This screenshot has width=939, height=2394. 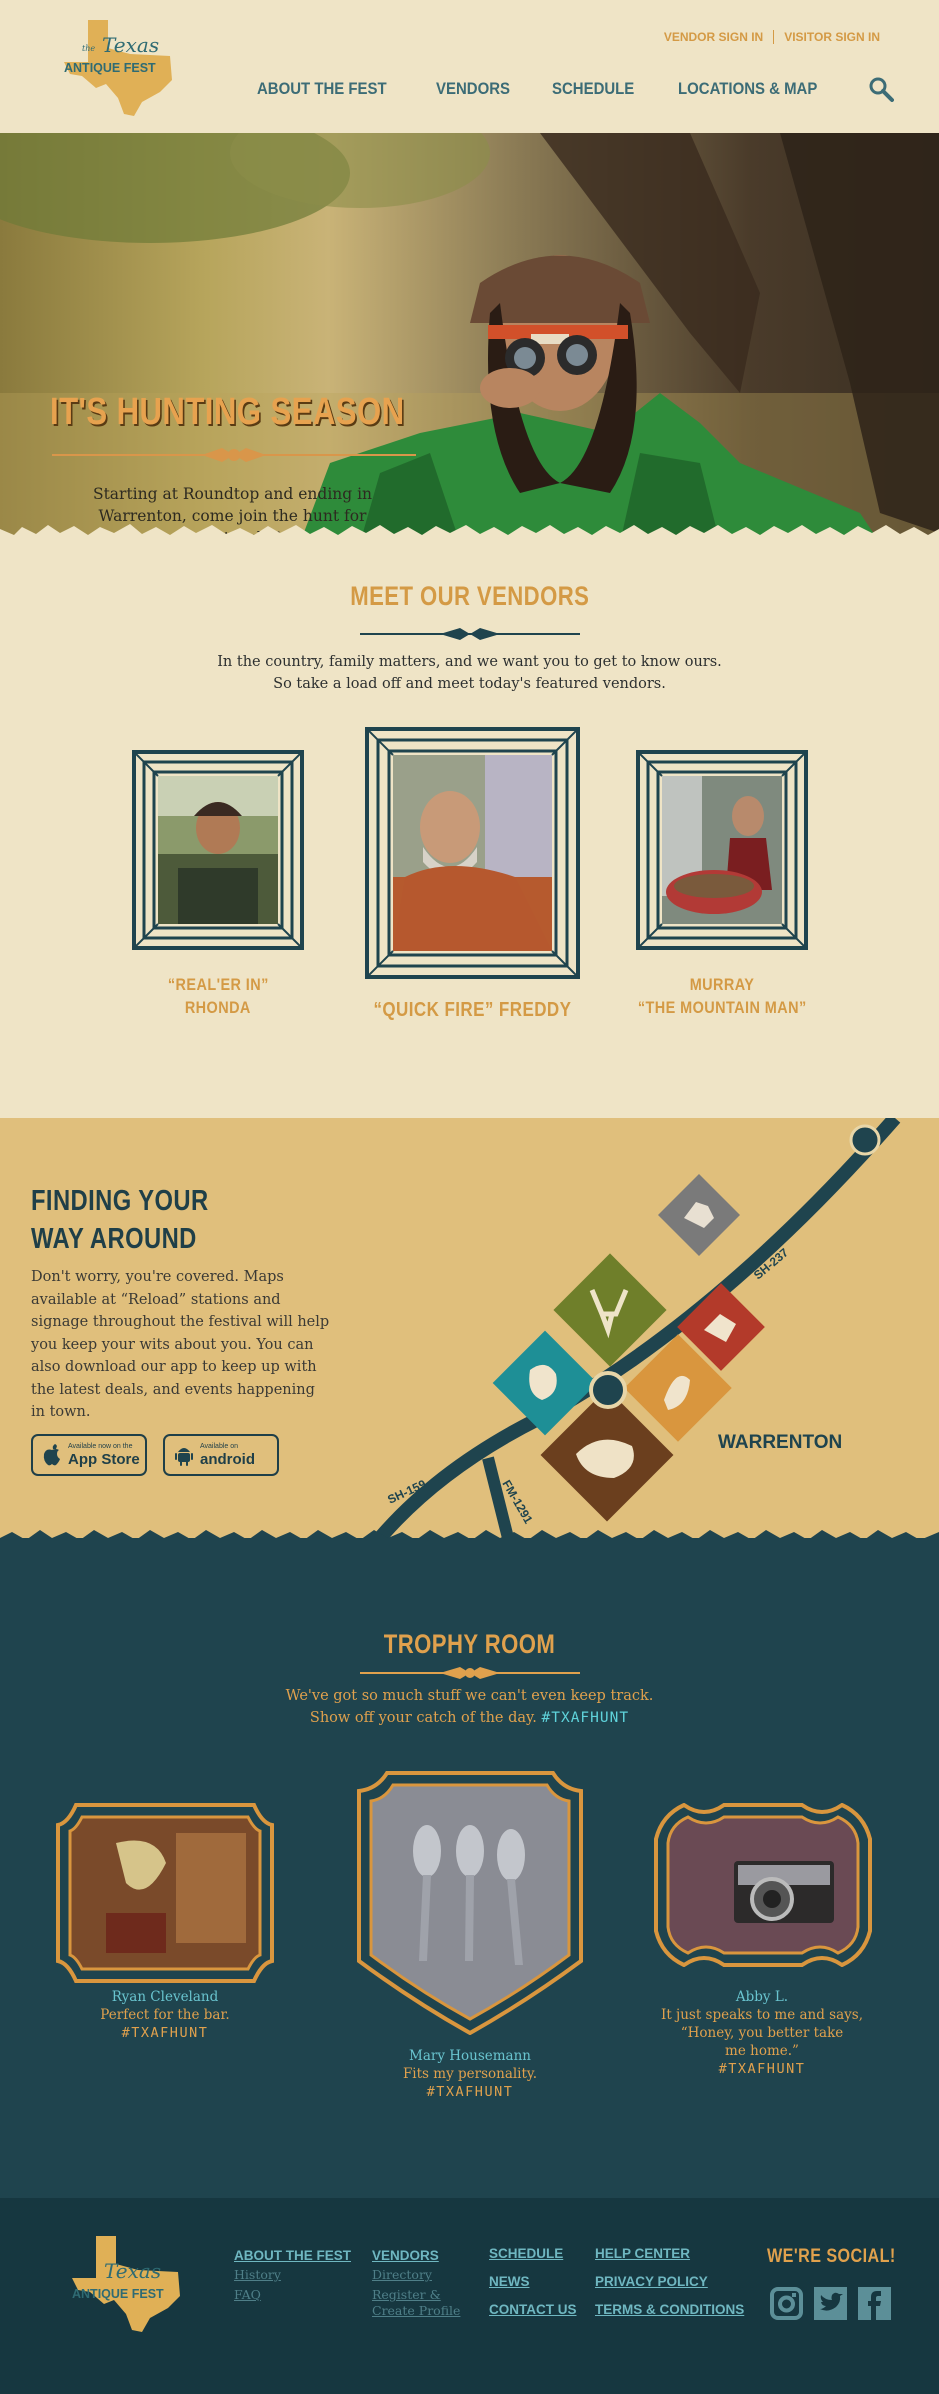 I want to click on trophy-quote: Perfect for the bar., so click(x=165, y=2015).